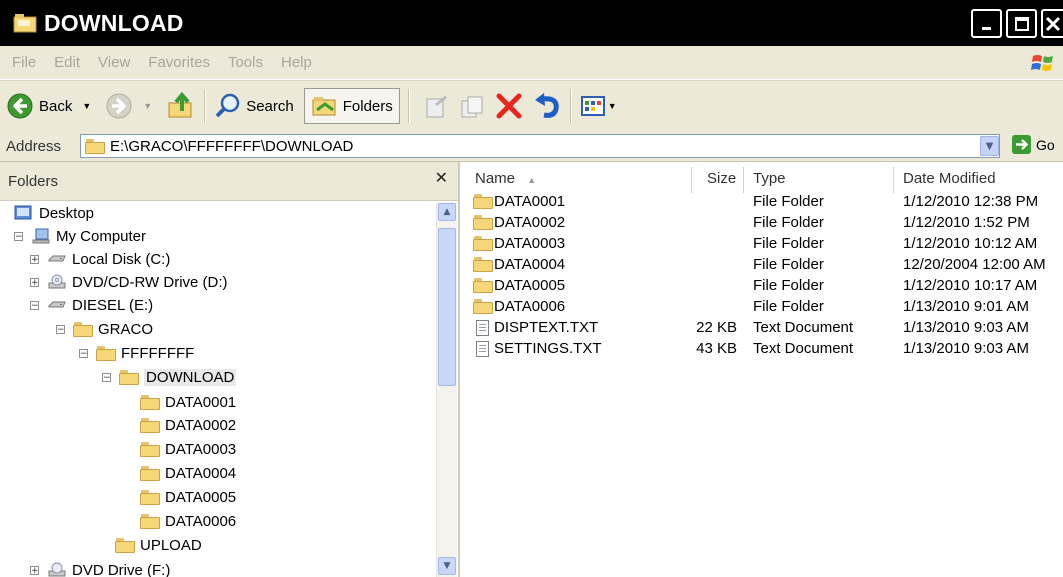 This screenshot has width=1063, height=577. What do you see at coordinates (986, 23) in the screenshot?
I see `minimize-button` at bounding box center [986, 23].